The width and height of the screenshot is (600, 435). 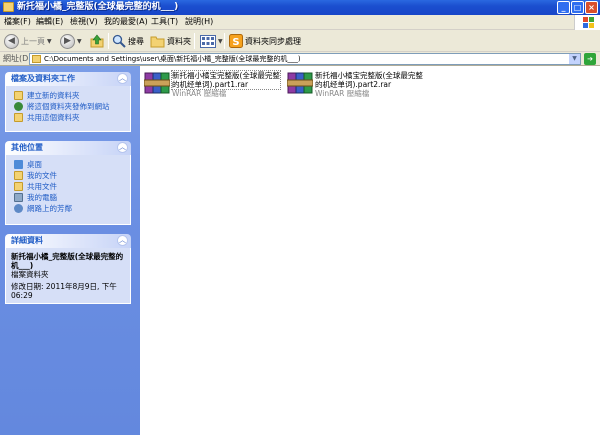 I want to click on task-label: 建立新的資料夾, so click(x=53, y=95).